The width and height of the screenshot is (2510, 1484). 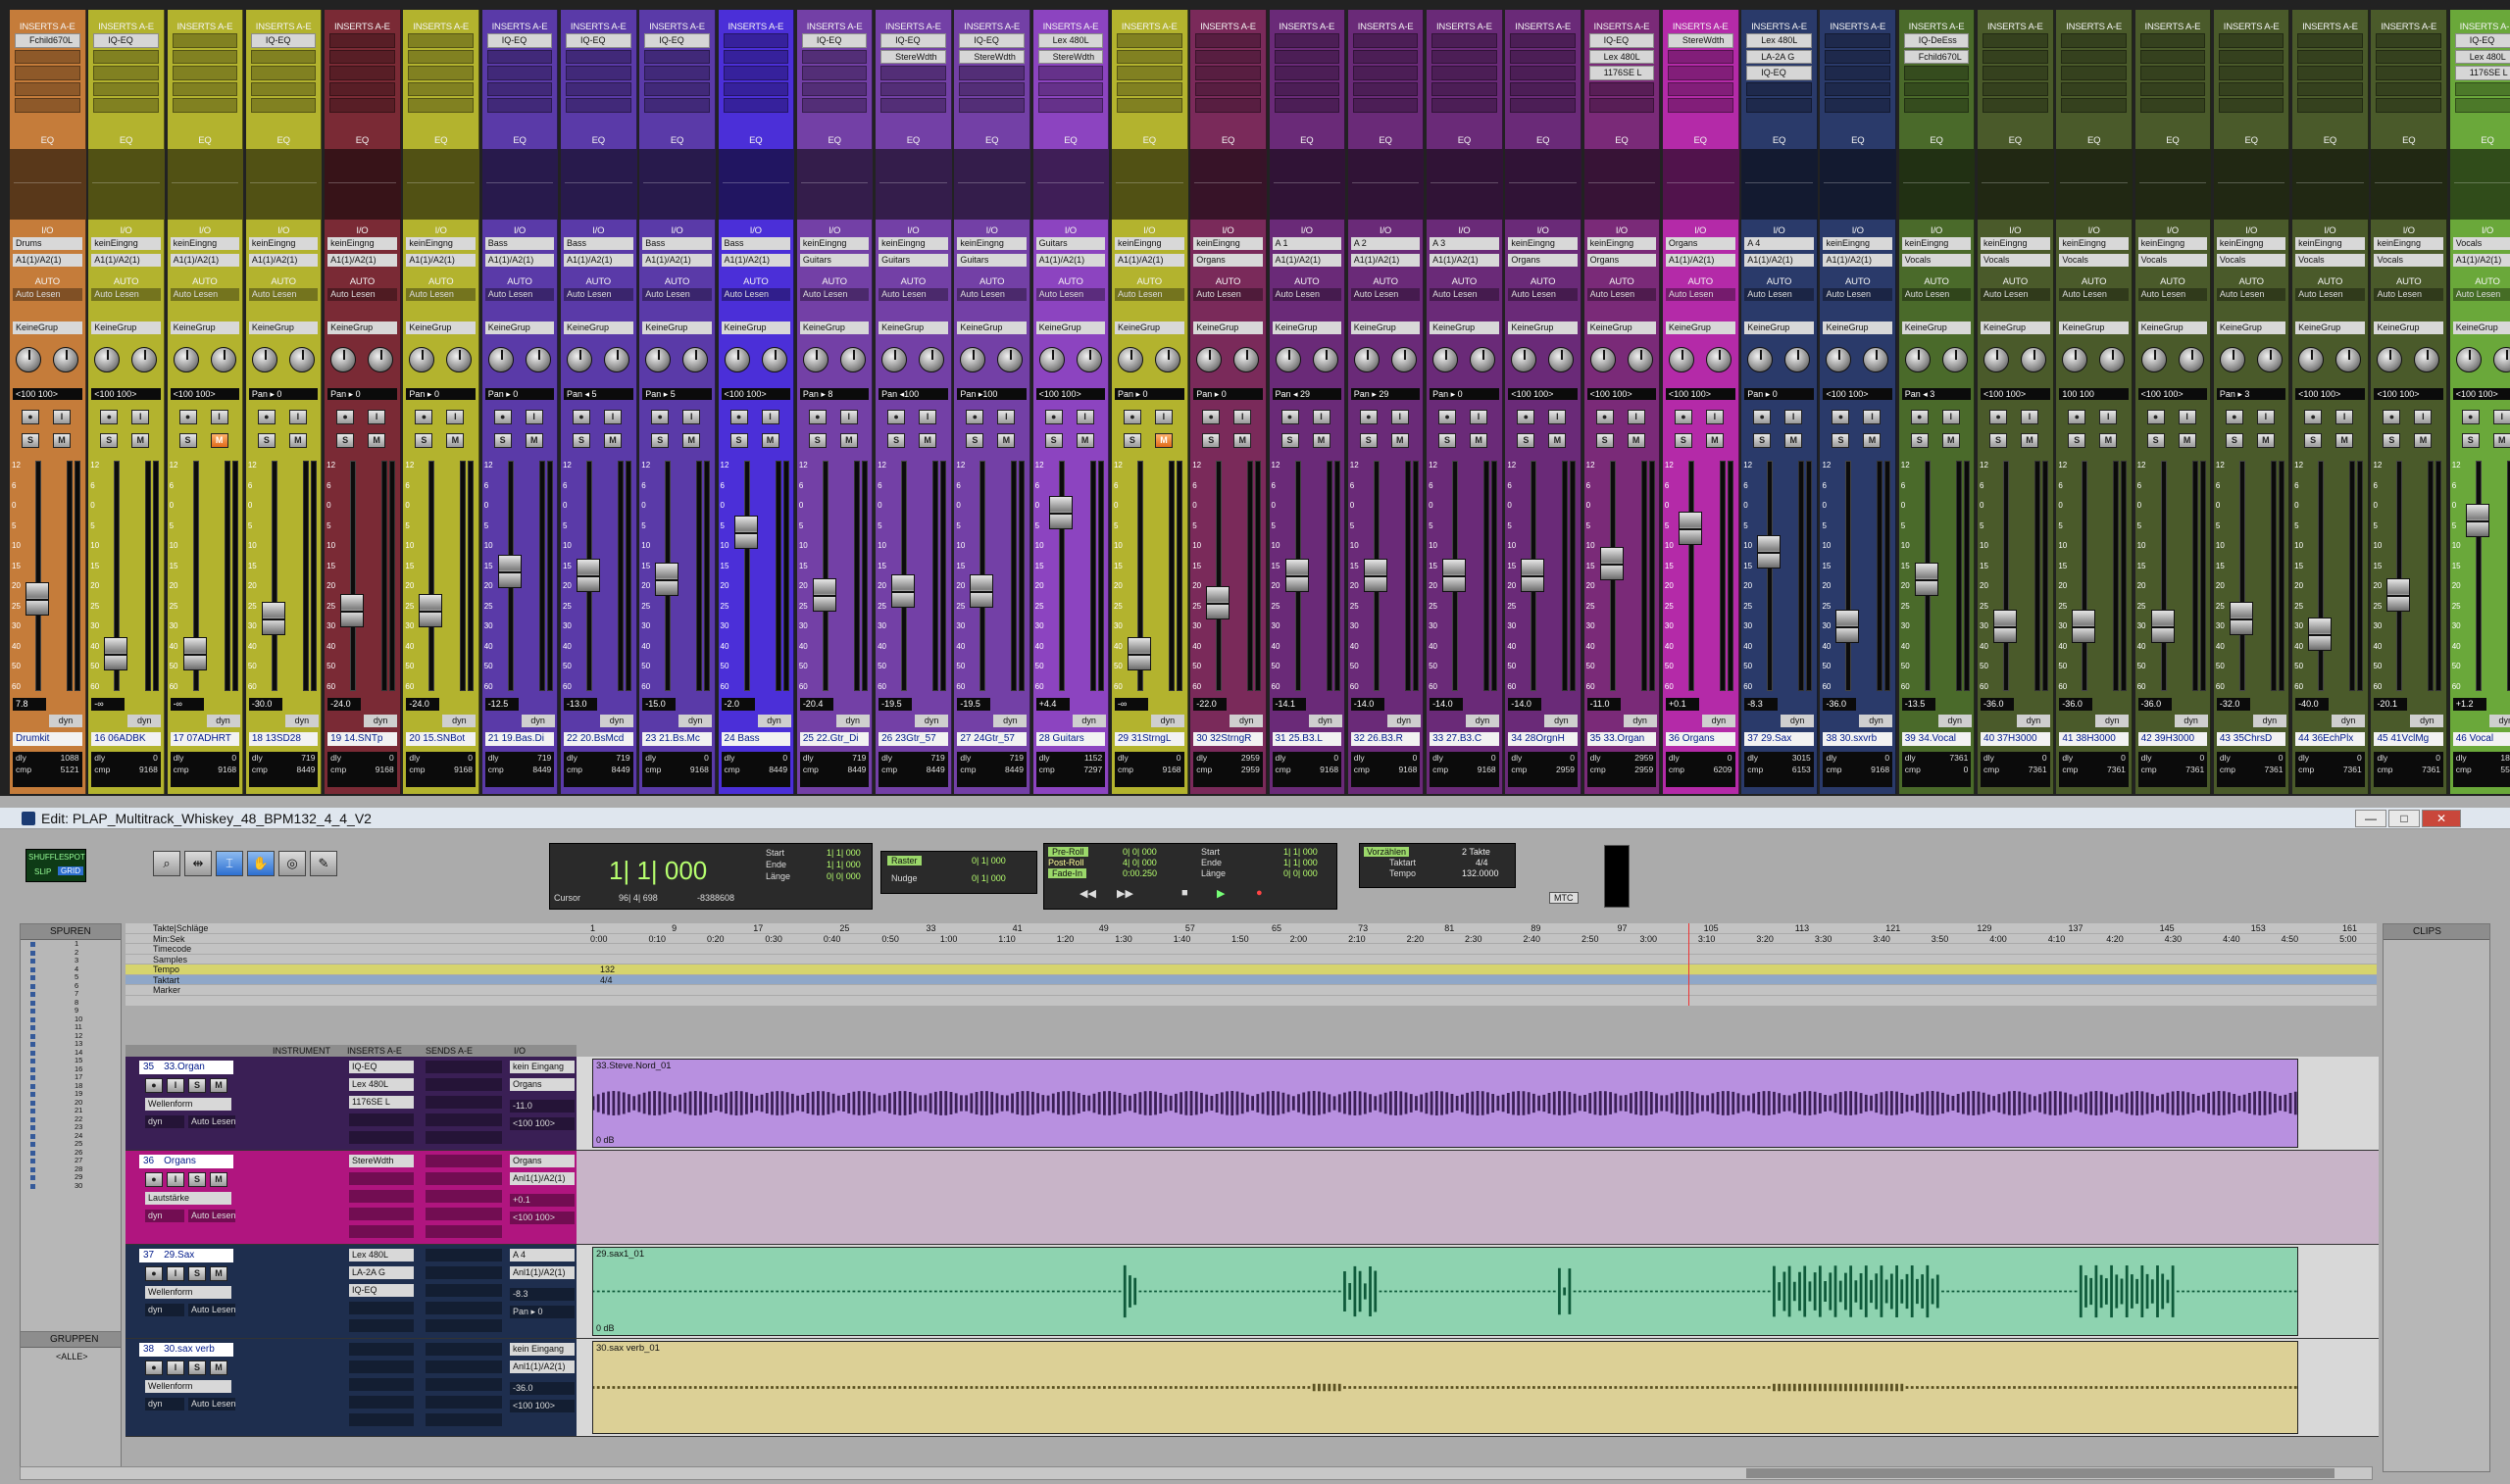 What do you see at coordinates (71, 1136) in the screenshot?
I see `track-list-item: 24` at bounding box center [71, 1136].